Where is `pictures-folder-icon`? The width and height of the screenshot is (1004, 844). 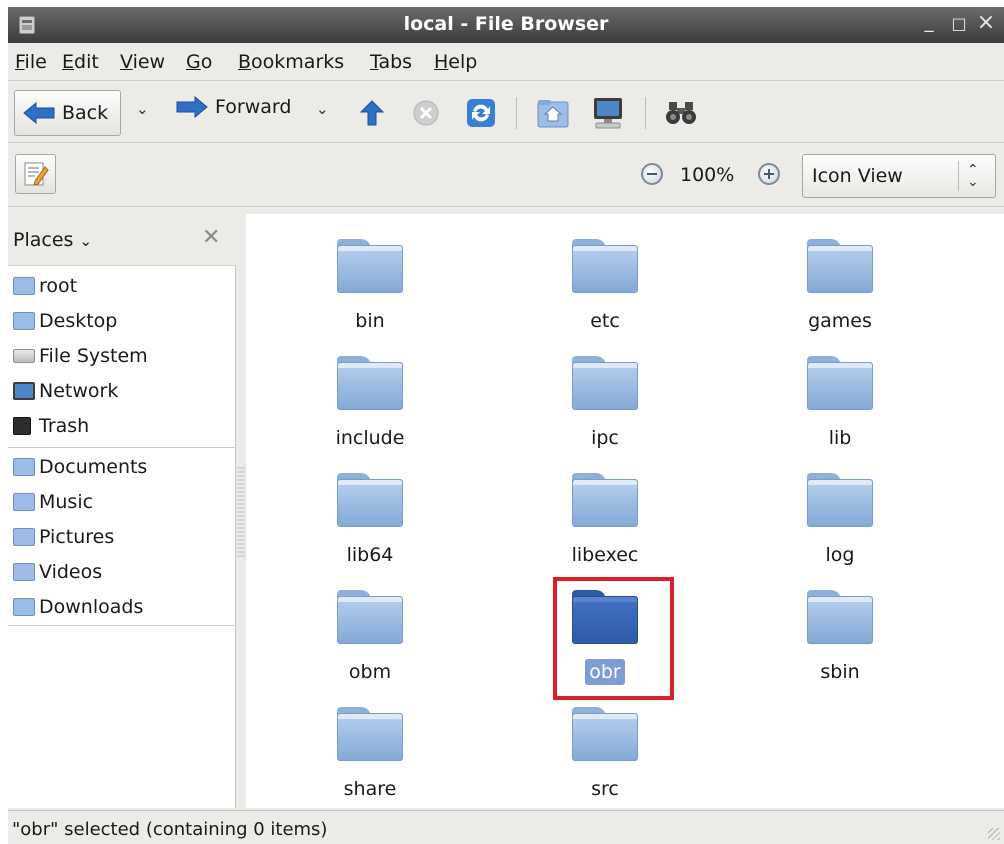
pictures-folder-icon is located at coordinates (24, 537).